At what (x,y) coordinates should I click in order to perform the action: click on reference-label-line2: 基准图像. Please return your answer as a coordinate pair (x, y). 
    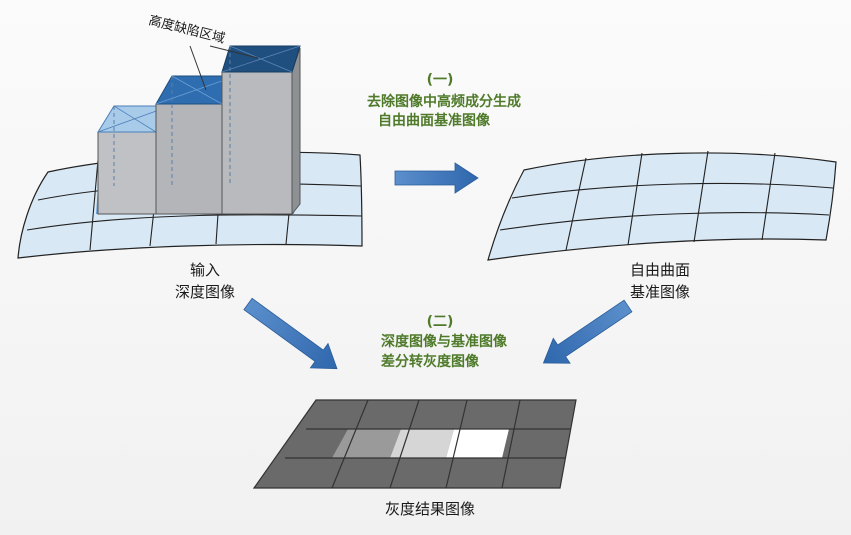
    Looking at the image, I should click on (660, 292).